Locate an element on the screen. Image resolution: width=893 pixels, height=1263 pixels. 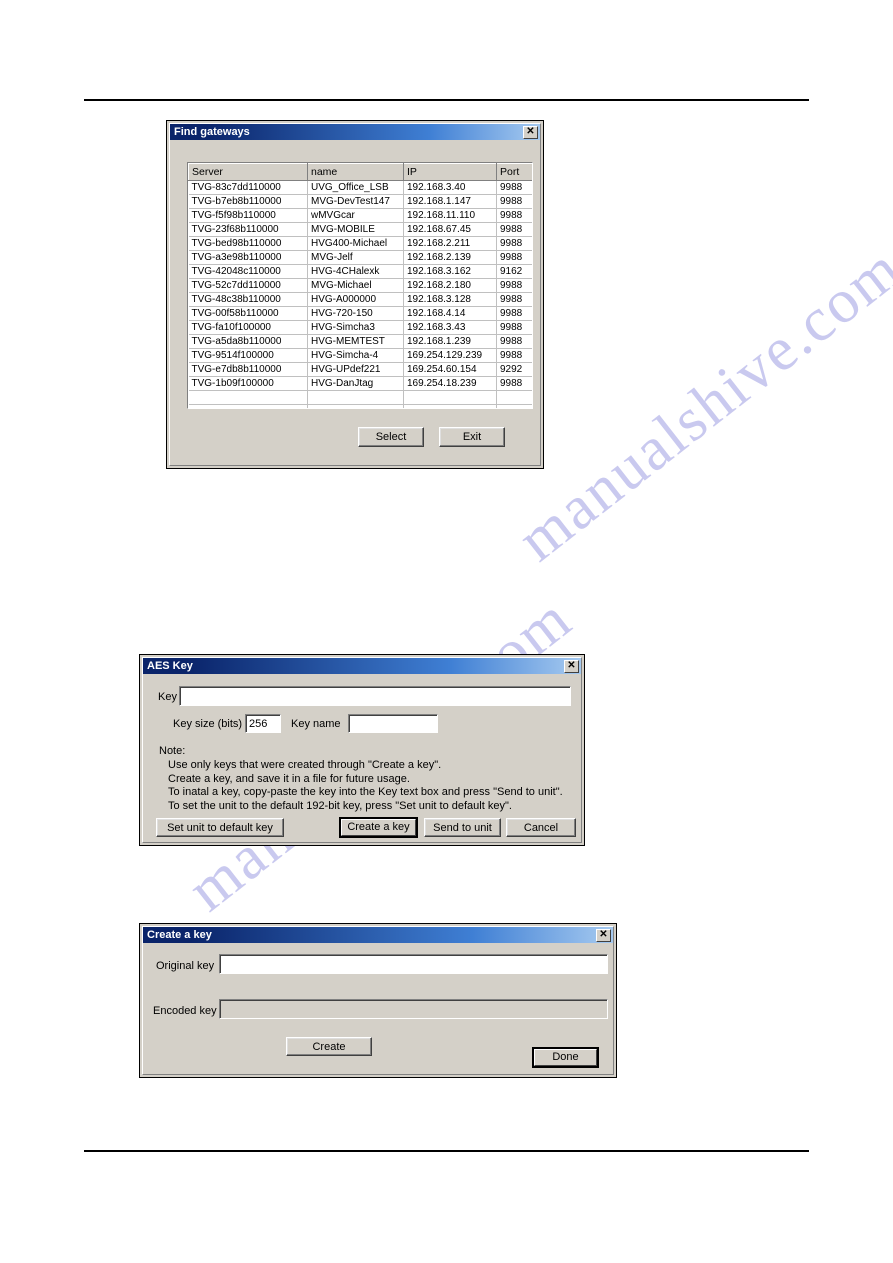
cell-name: MVG-MOBILE is located at coordinates (355, 229).